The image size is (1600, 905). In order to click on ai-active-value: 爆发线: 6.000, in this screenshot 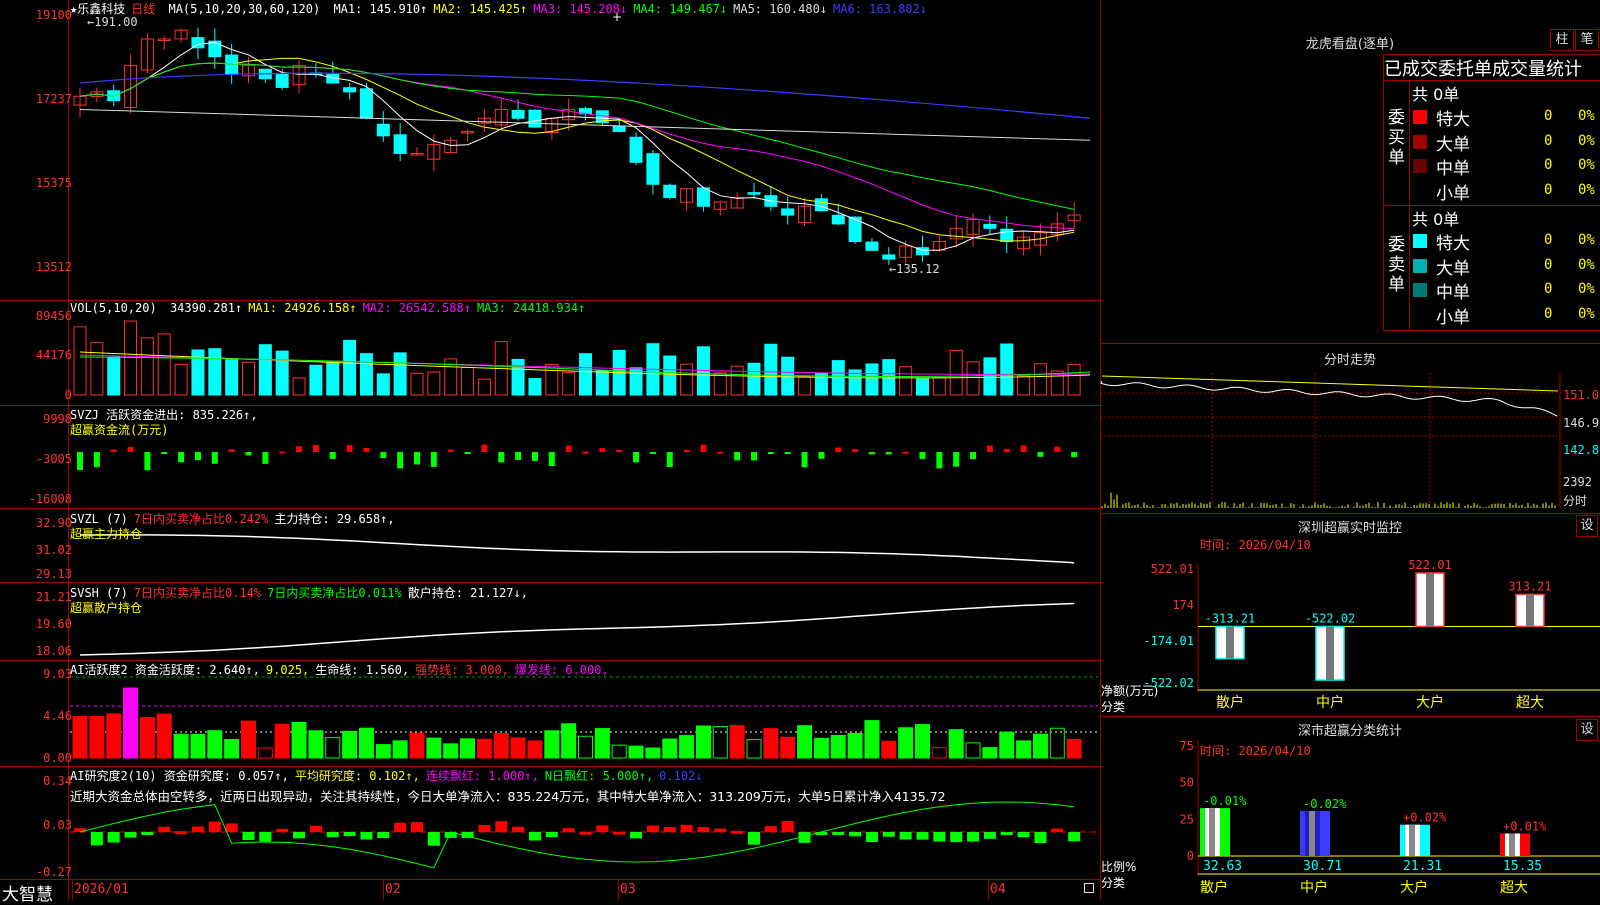, I will do `click(561, 670)`.